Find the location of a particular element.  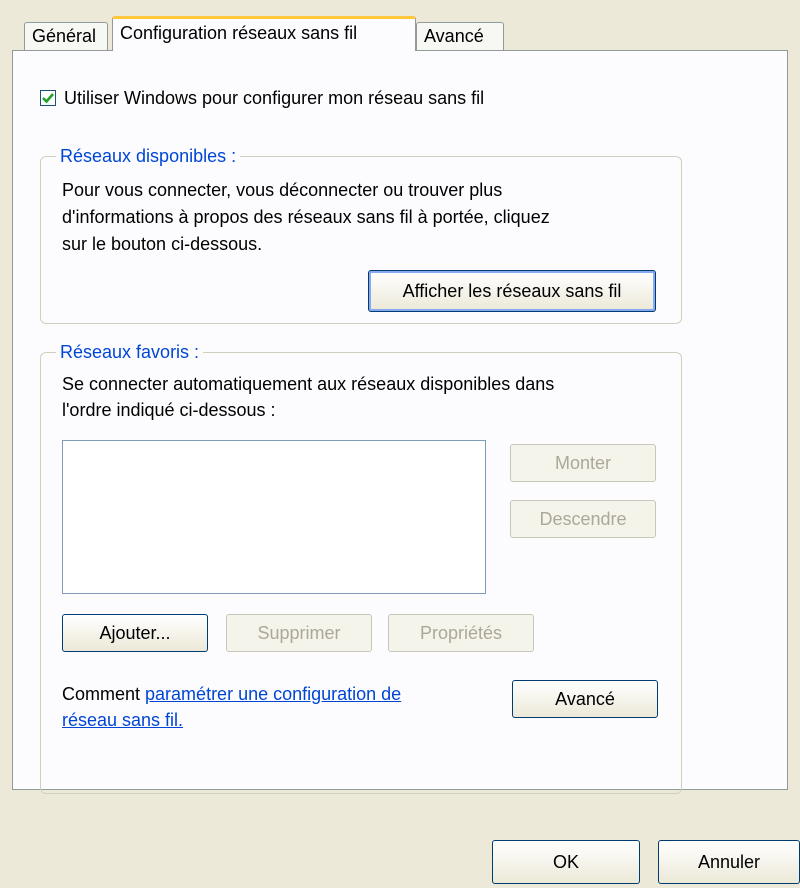

checkmark-icon is located at coordinates (48, 98).